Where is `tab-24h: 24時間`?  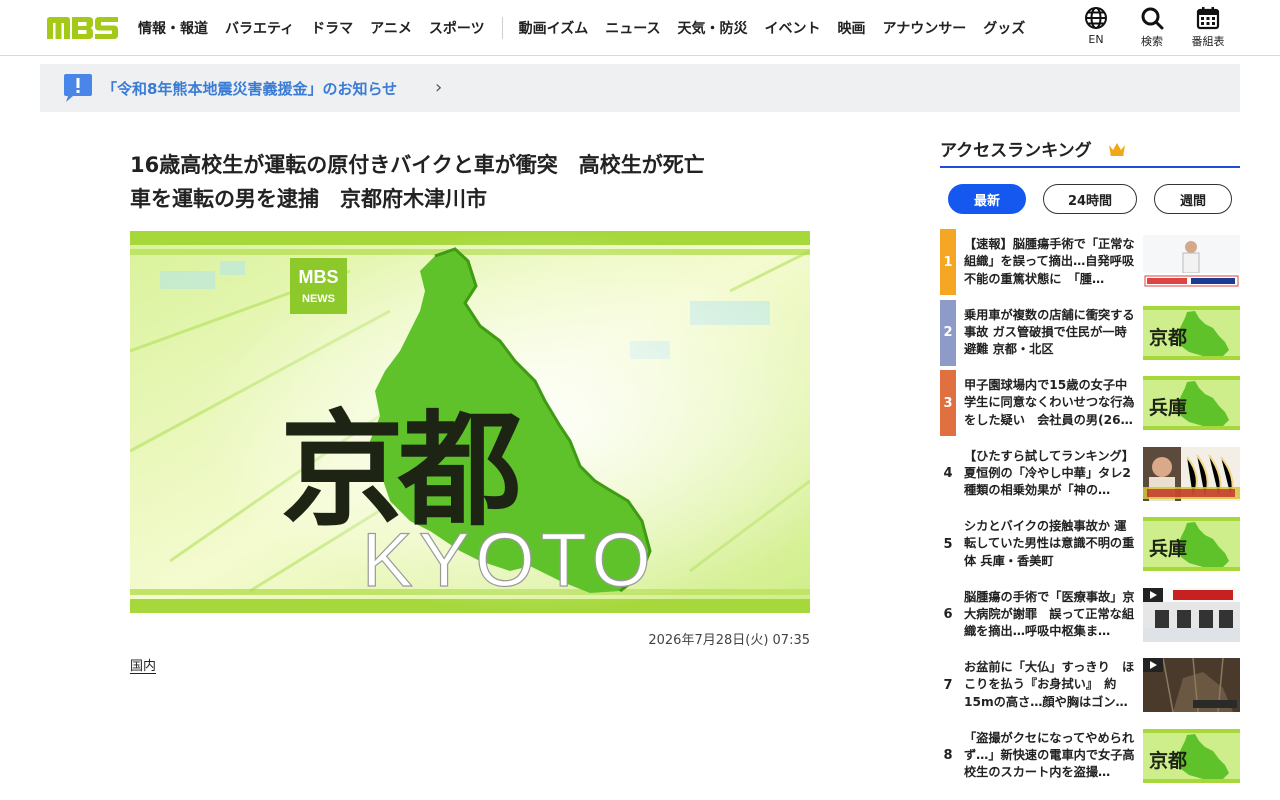 tab-24h: 24時間 is located at coordinates (1090, 199).